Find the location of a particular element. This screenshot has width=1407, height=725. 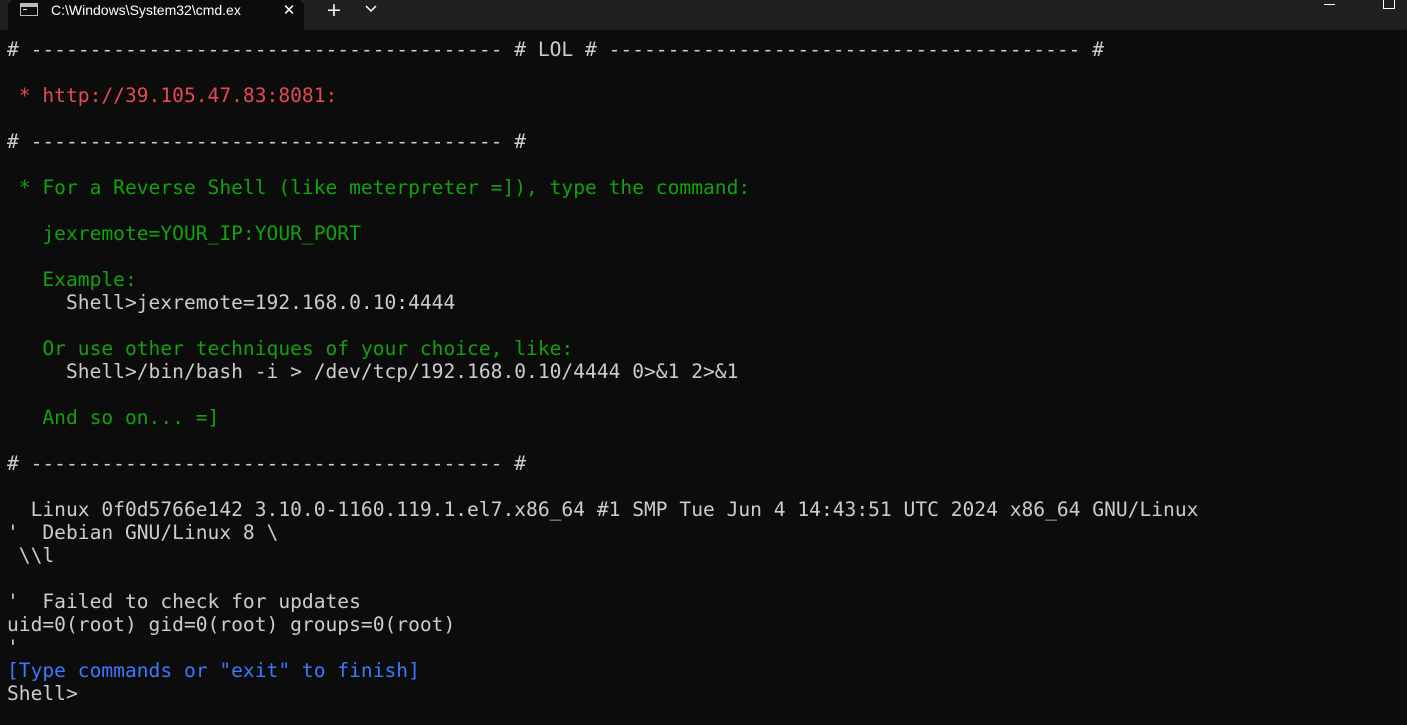

terminal-line: [Type commands or "exit" to finish] is located at coordinates (213, 670).